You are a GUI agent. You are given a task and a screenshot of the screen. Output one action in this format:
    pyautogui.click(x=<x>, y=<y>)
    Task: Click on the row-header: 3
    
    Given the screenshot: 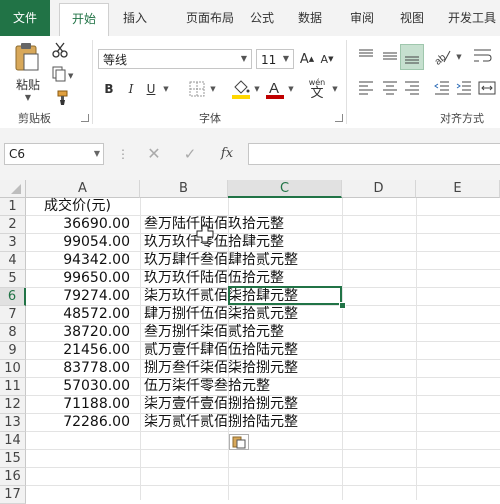 What is the action you would take?
    pyautogui.click(x=13, y=243)
    